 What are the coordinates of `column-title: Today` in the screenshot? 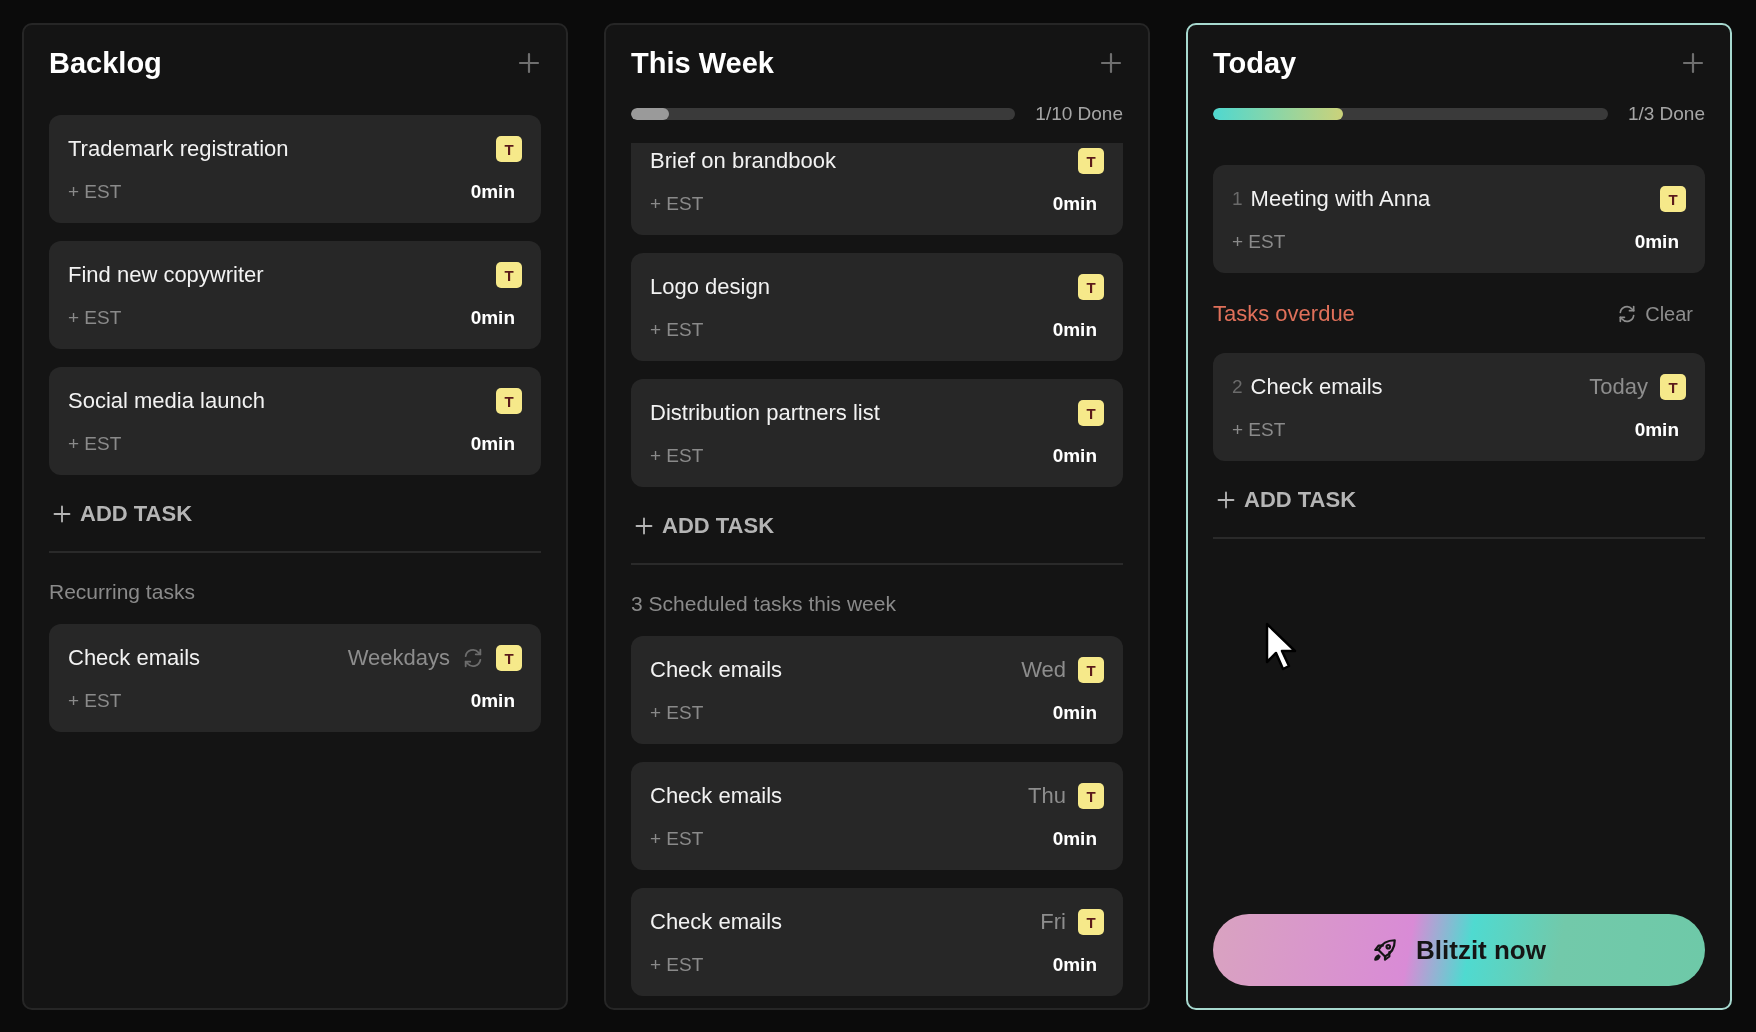 It's located at (1255, 63).